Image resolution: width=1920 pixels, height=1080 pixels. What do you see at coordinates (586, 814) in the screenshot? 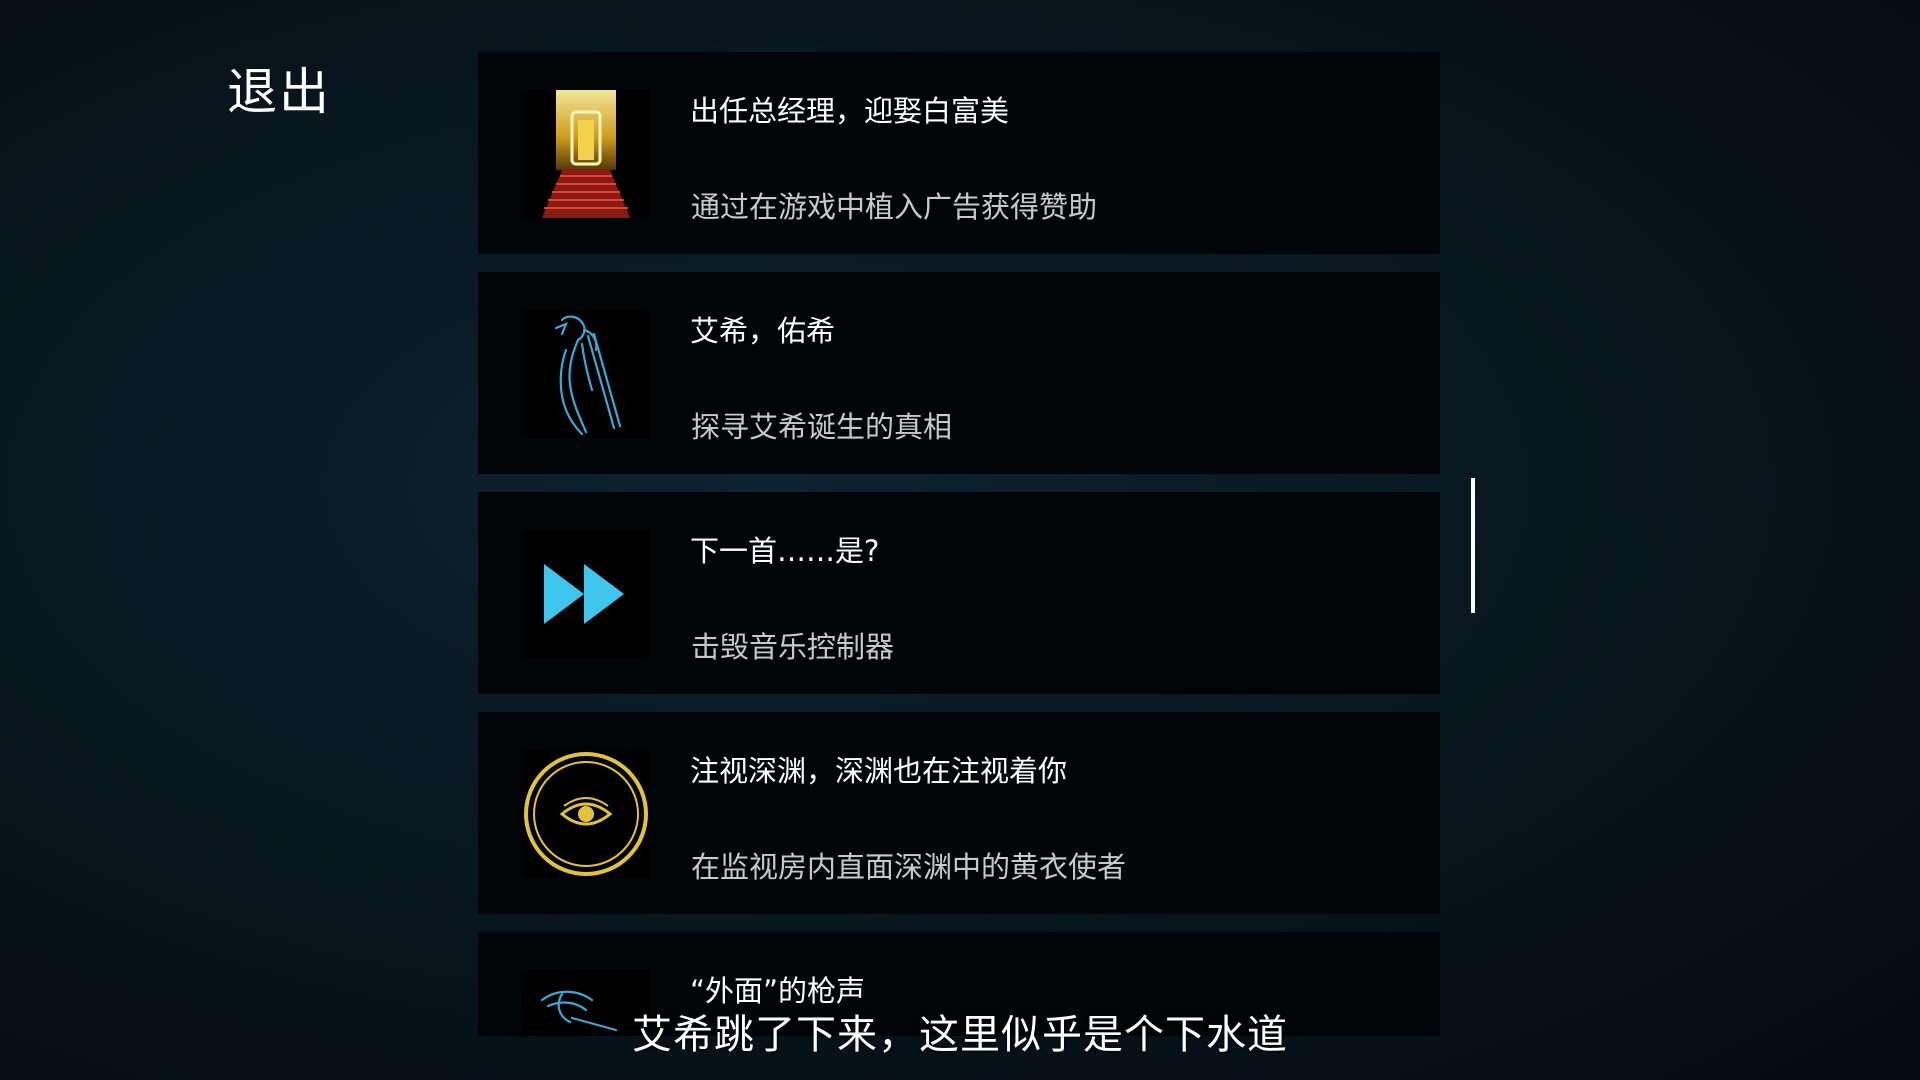
I see `eye-circle-icon` at bounding box center [586, 814].